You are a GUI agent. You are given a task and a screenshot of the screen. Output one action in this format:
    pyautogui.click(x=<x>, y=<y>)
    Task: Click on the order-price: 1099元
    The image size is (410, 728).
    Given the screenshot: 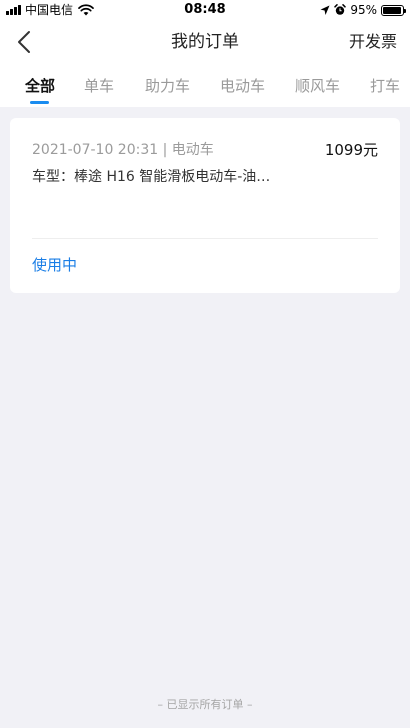 What is the action you would take?
    pyautogui.click(x=351, y=150)
    